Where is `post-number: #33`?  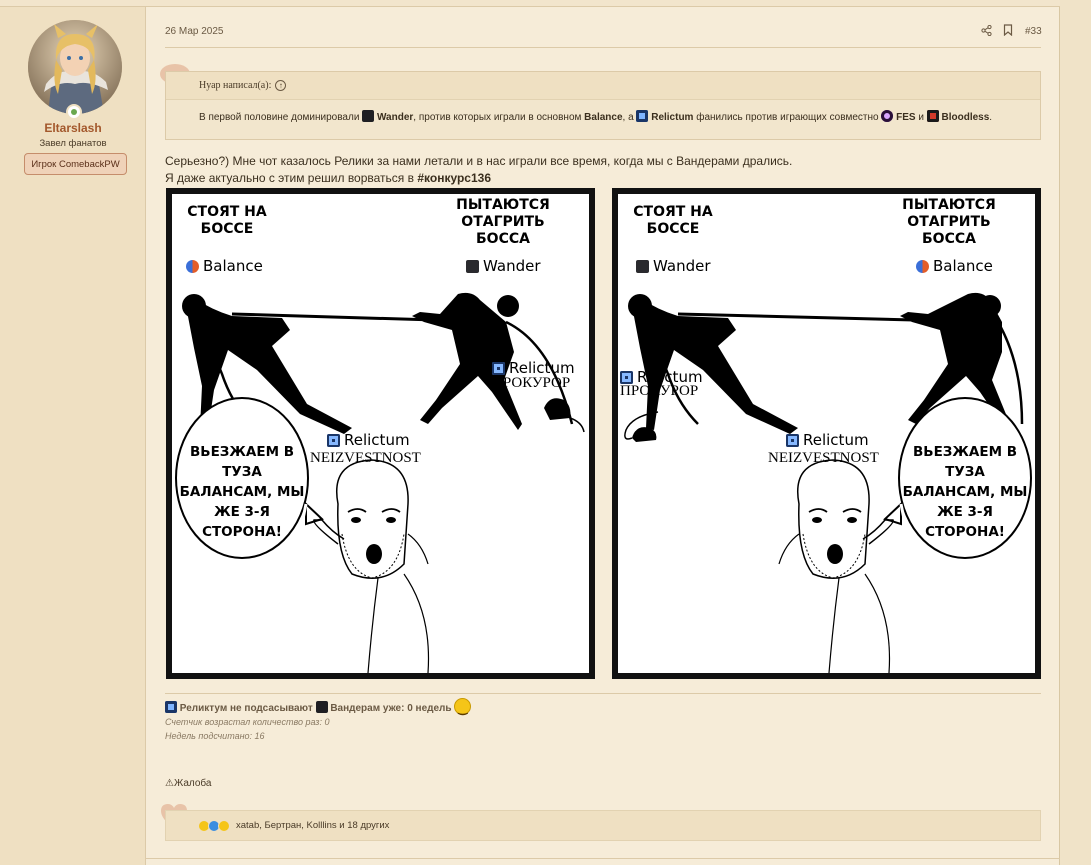 post-number: #33 is located at coordinates (1033, 31).